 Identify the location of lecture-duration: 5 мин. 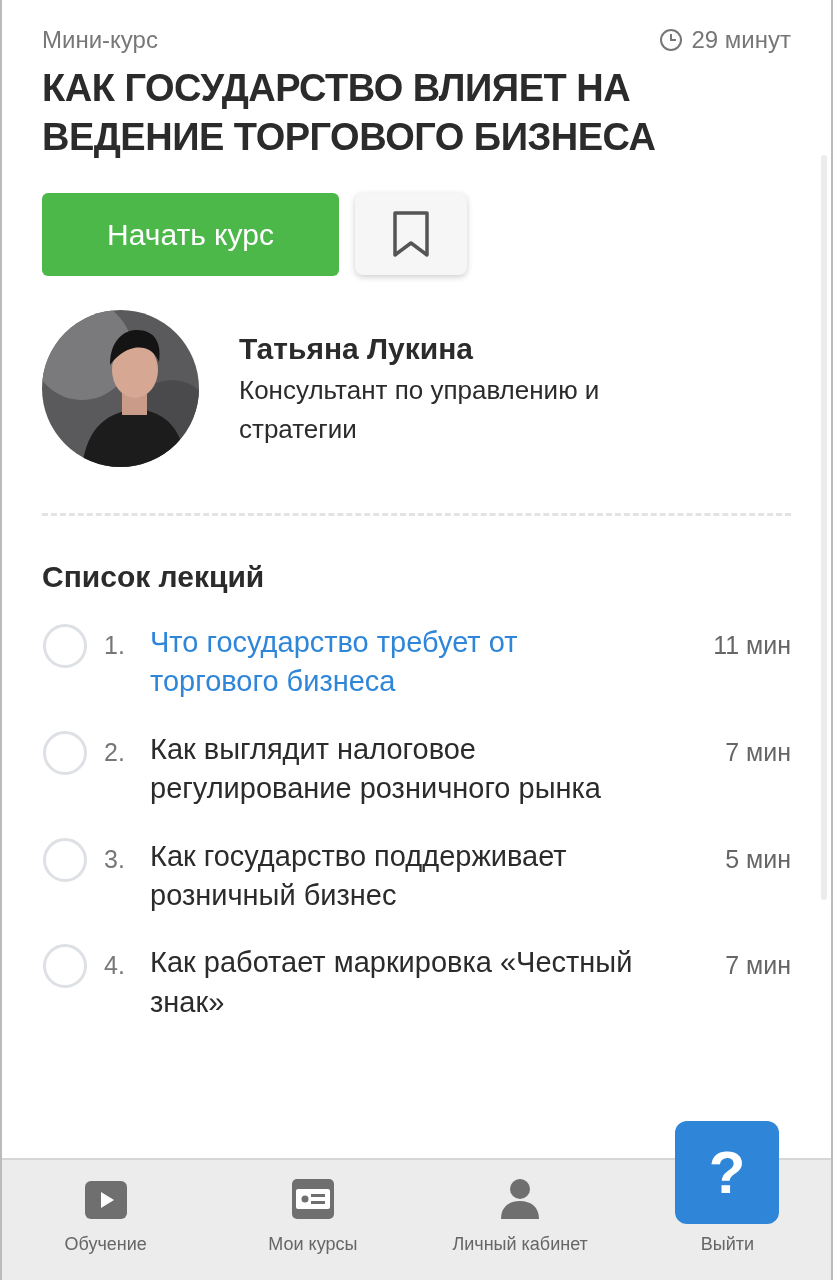
(758, 859).